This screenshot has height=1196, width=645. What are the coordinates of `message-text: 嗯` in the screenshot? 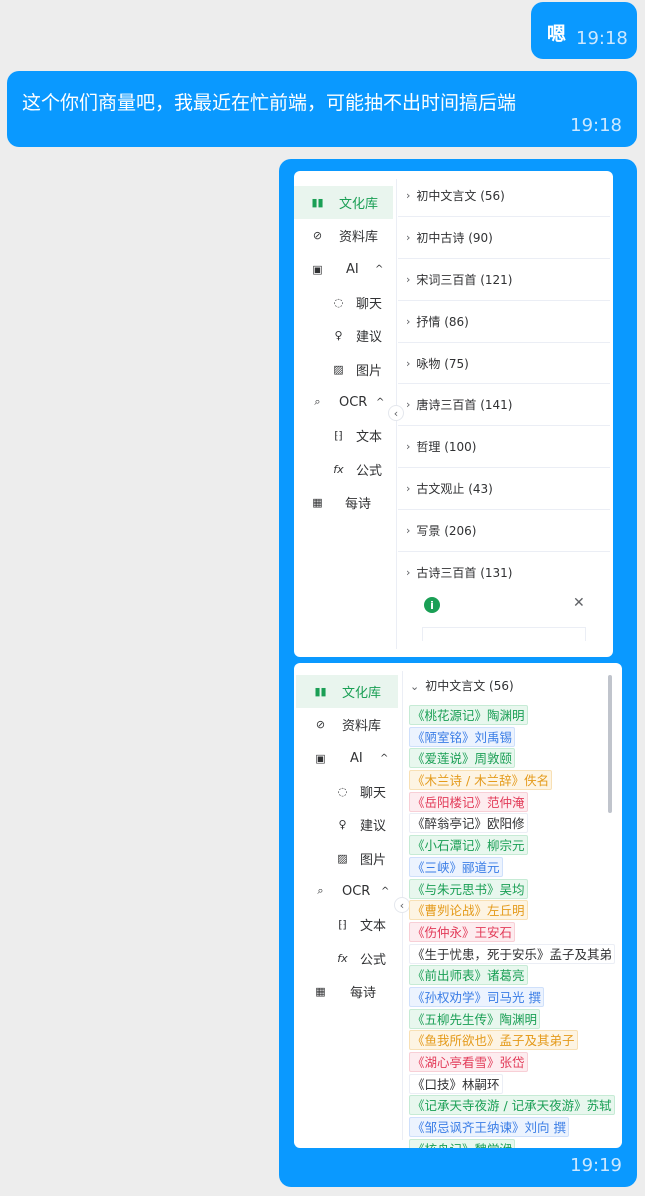 It's located at (557, 34).